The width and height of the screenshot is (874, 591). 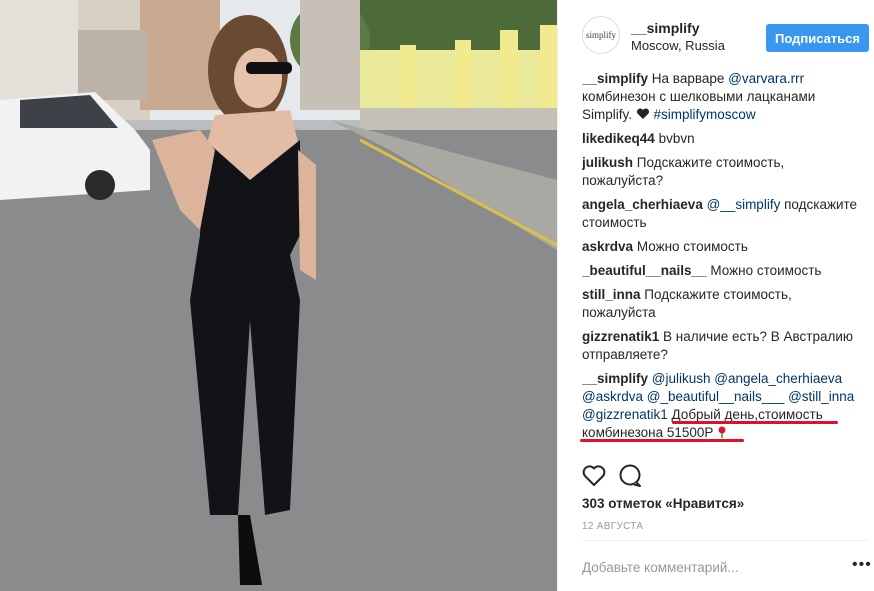 I want to click on comment-author: _beautiful__nails__, so click(x=644, y=270).